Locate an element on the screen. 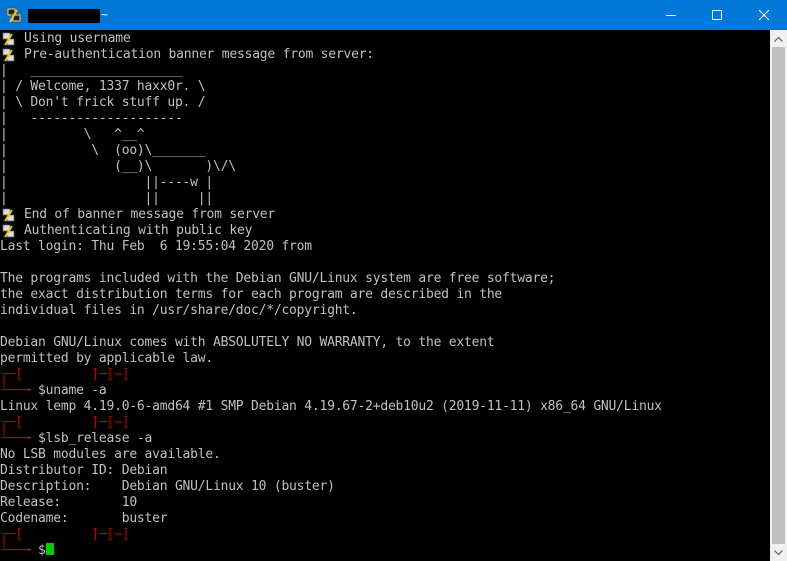 This screenshot has height=561, width=787. scroll-up-button is located at coordinates (778, 38).